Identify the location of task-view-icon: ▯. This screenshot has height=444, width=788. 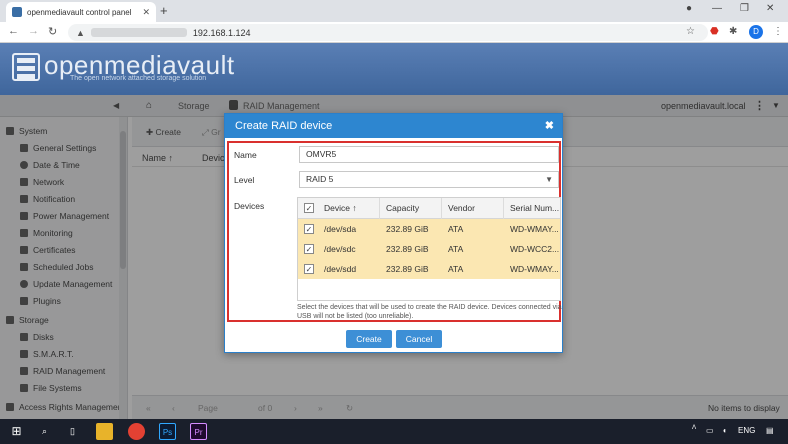
(72, 431).